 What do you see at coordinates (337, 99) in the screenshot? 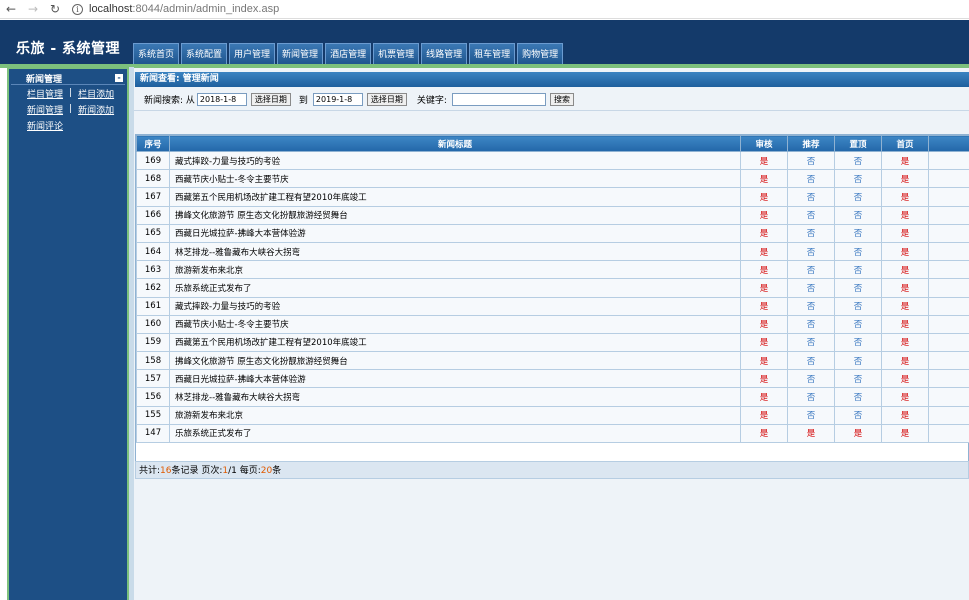
I see `date-to-input` at bounding box center [337, 99].